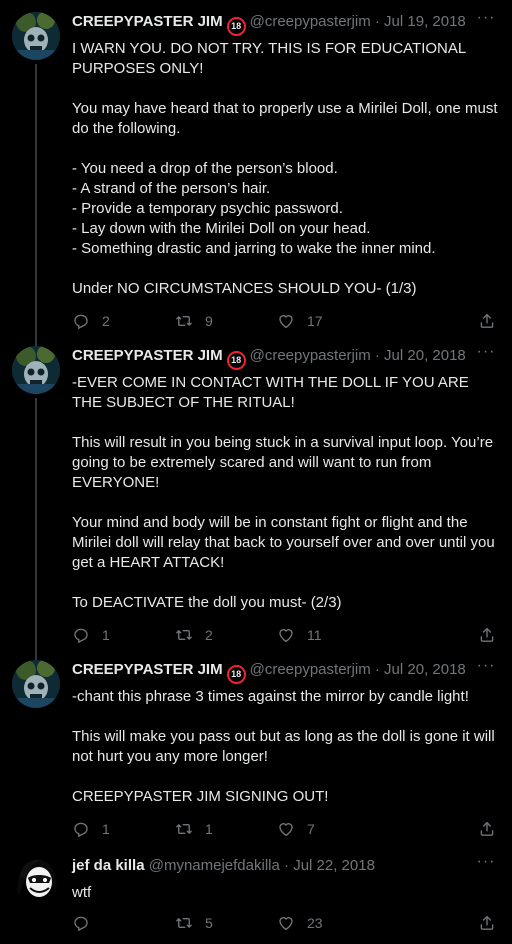  Describe the element at coordinates (315, 923) in the screenshot. I see `like-count: 23` at that location.